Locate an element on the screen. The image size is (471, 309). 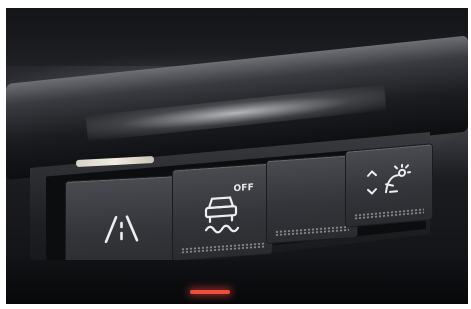
button-grip-texture is located at coordinates (312, 231).